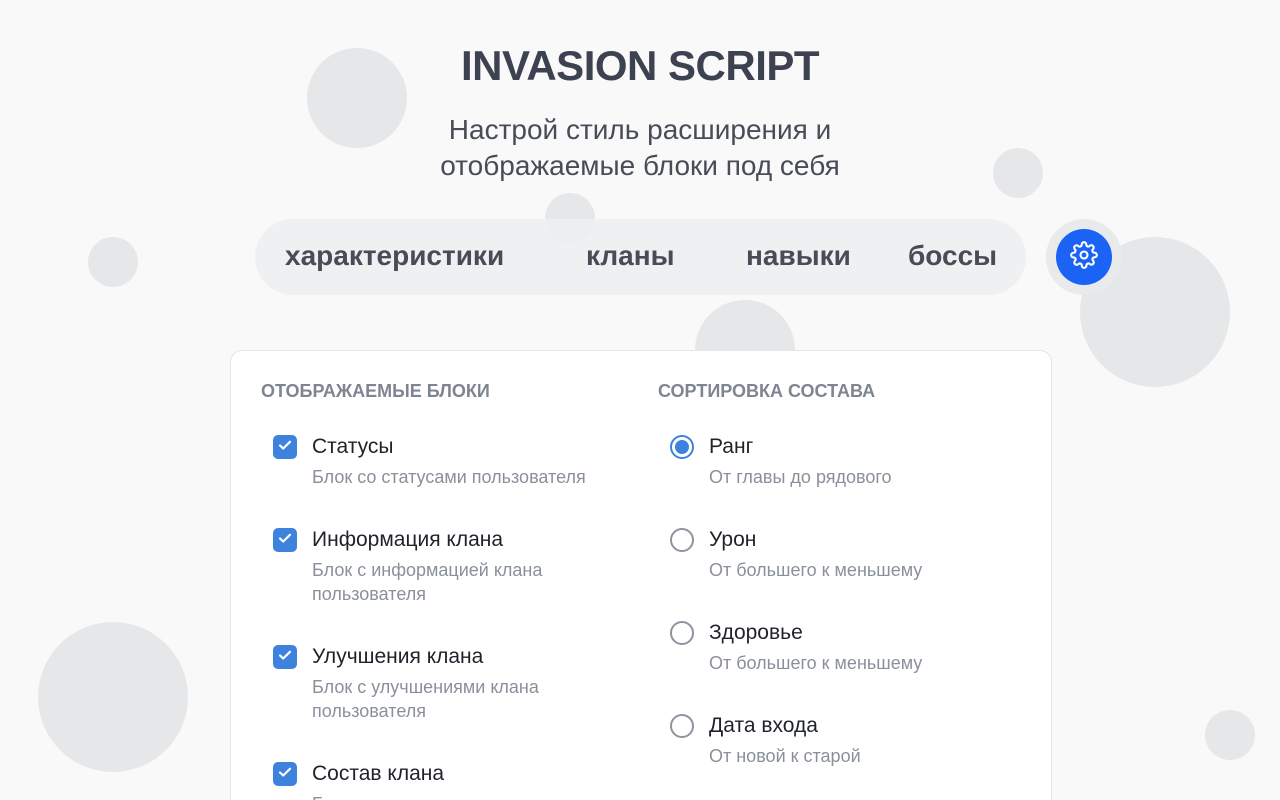 The width and height of the screenshot is (1280, 800). Describe the element at coordinates (449, 477) in the screenshot. I see `option-description: Блок со статусами пользователя` at that location.